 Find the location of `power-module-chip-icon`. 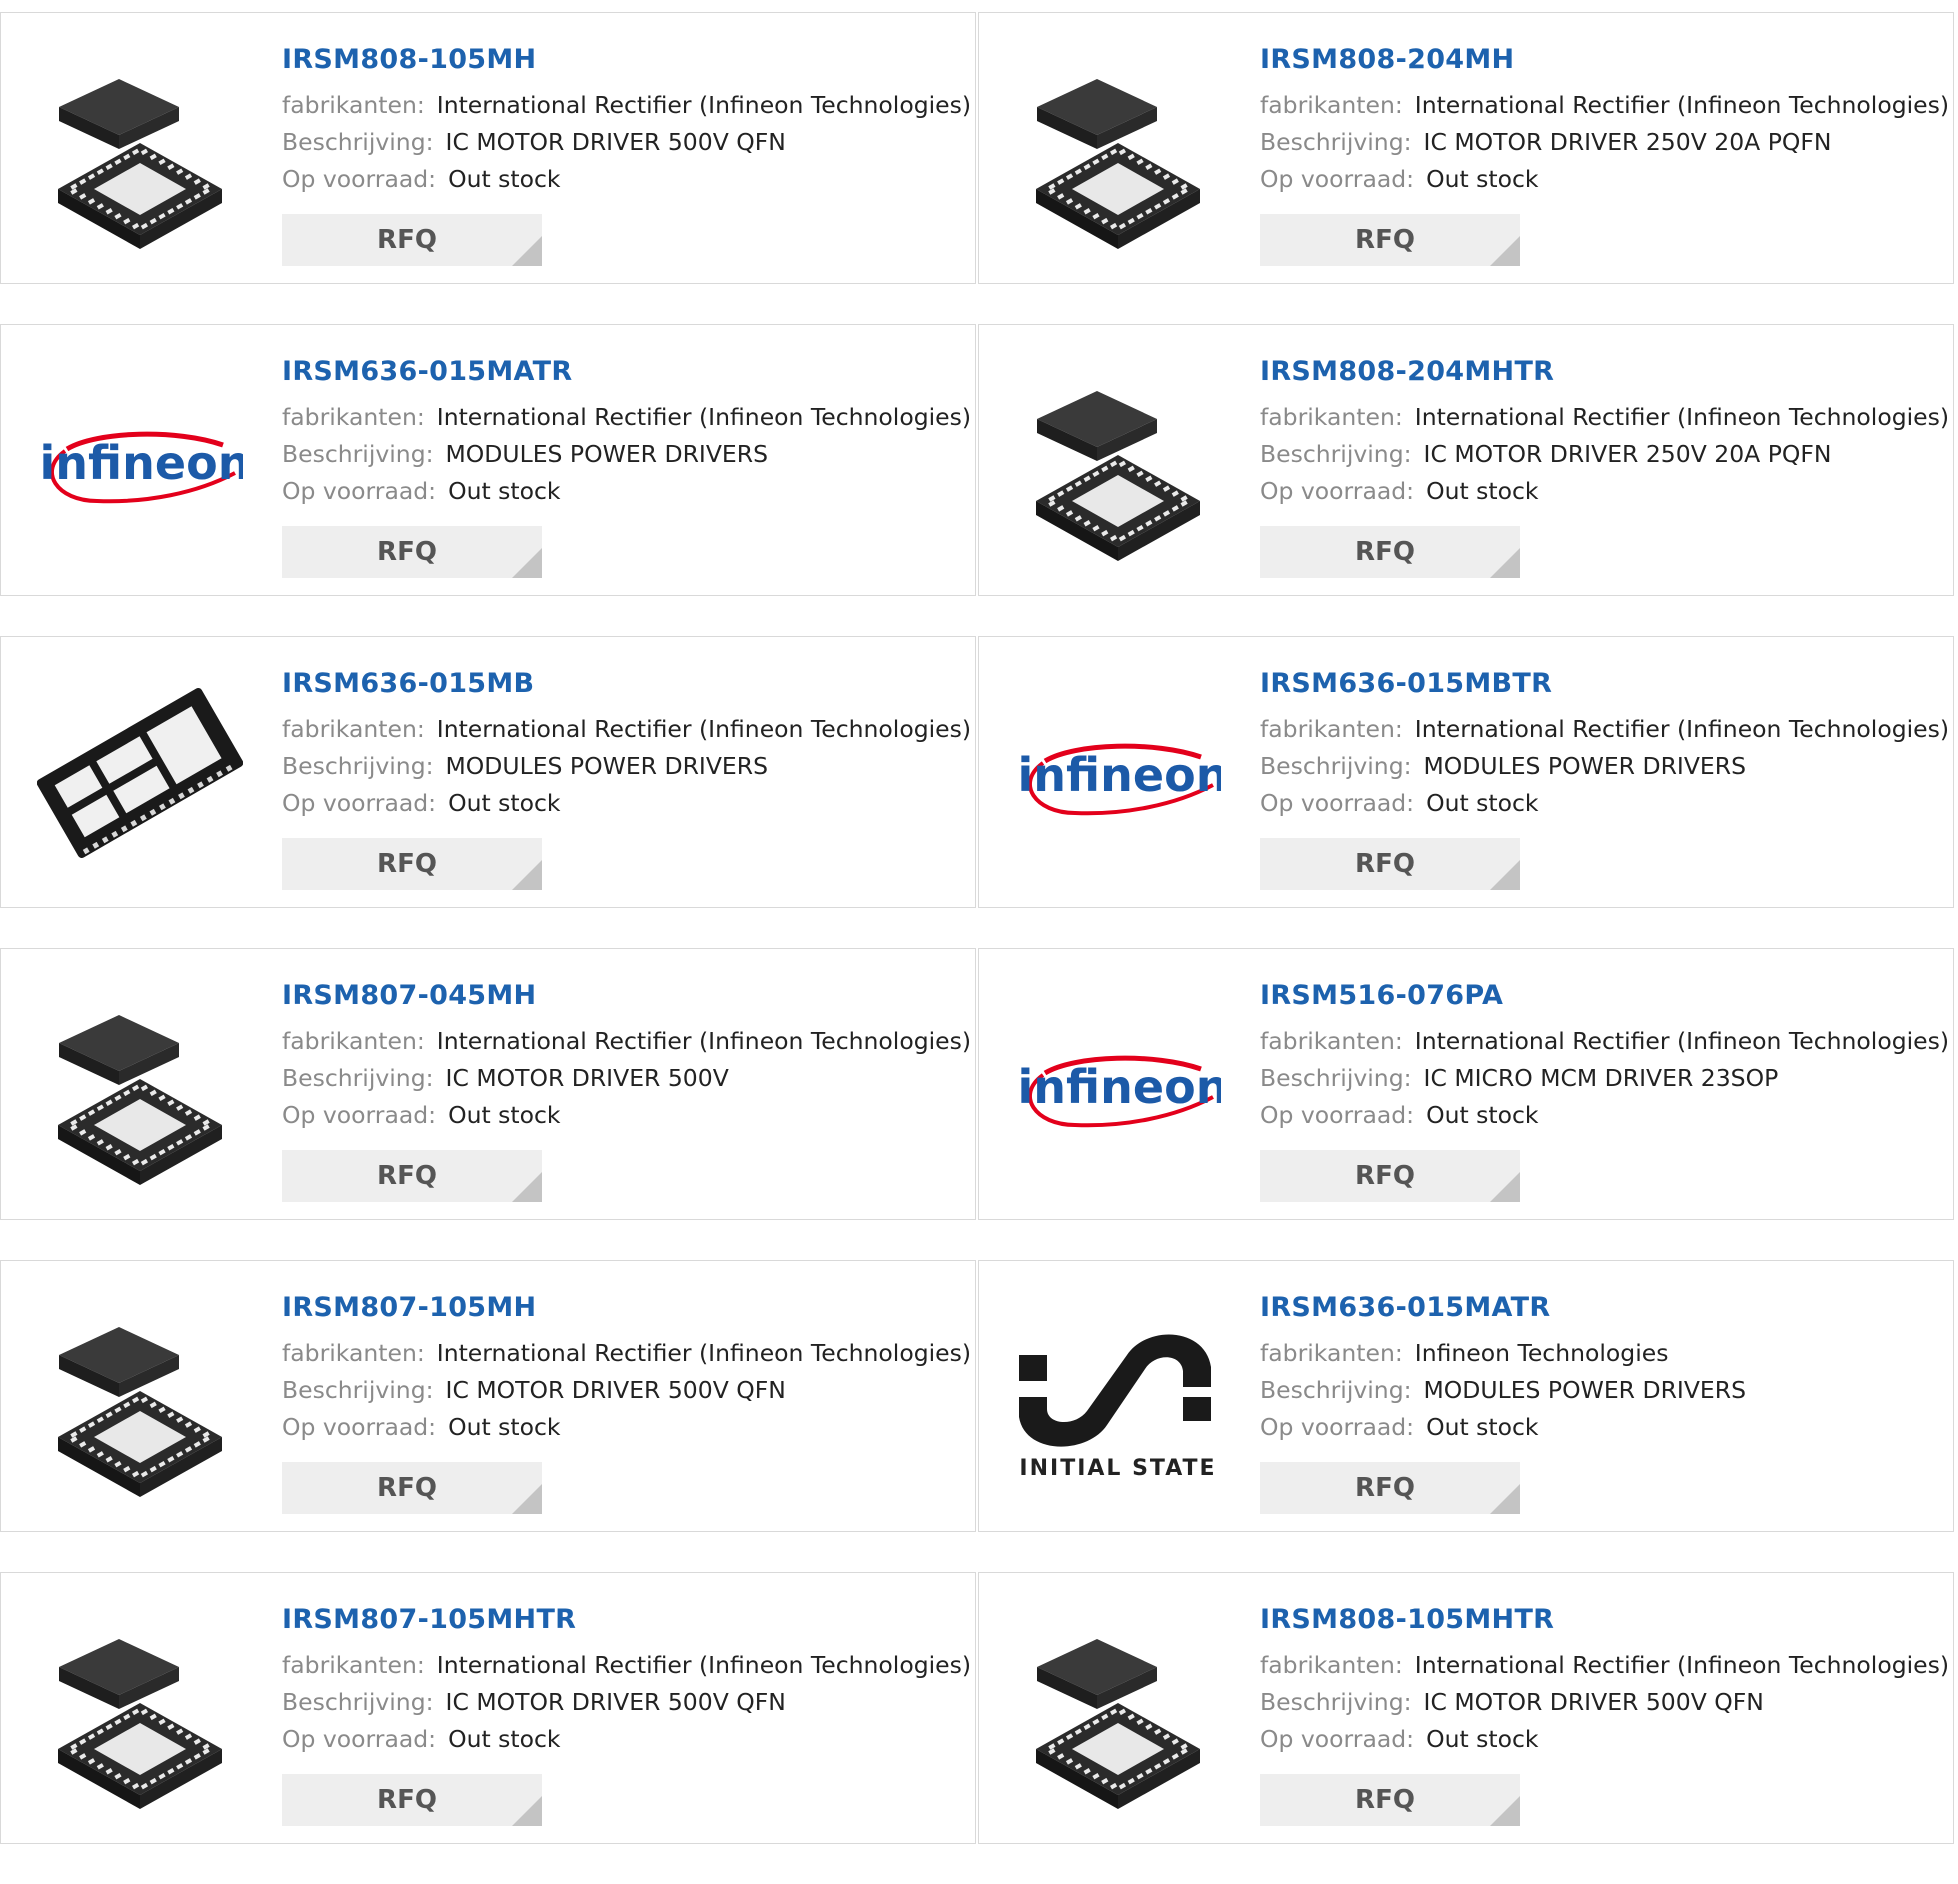

power-module-chip-icon is located at coordinates (140, 776).